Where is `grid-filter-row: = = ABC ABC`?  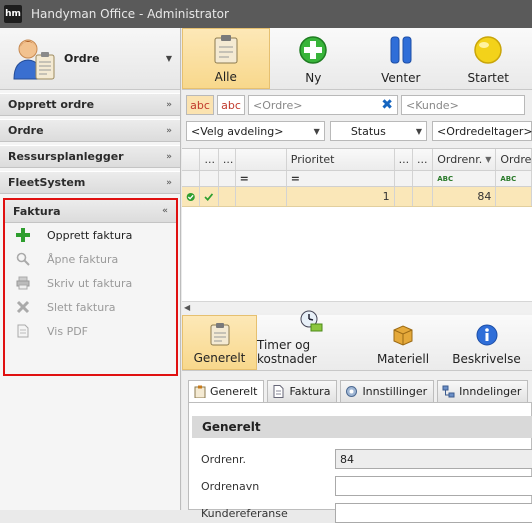
grid-filter-row: = = ABC ABC is located at coordinates (357, 179).